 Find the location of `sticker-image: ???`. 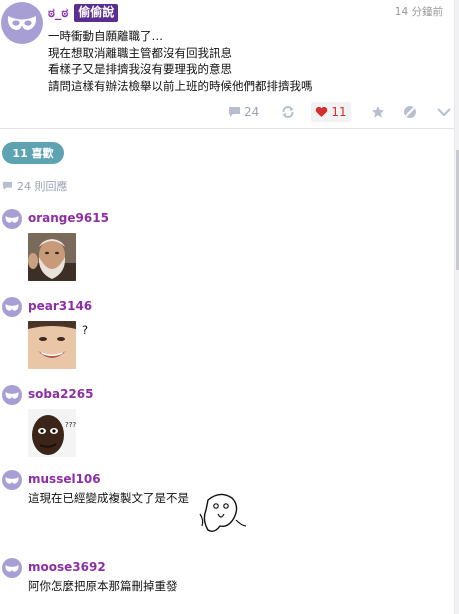

sticker-image: ??? is located at coordinates (52, 433).